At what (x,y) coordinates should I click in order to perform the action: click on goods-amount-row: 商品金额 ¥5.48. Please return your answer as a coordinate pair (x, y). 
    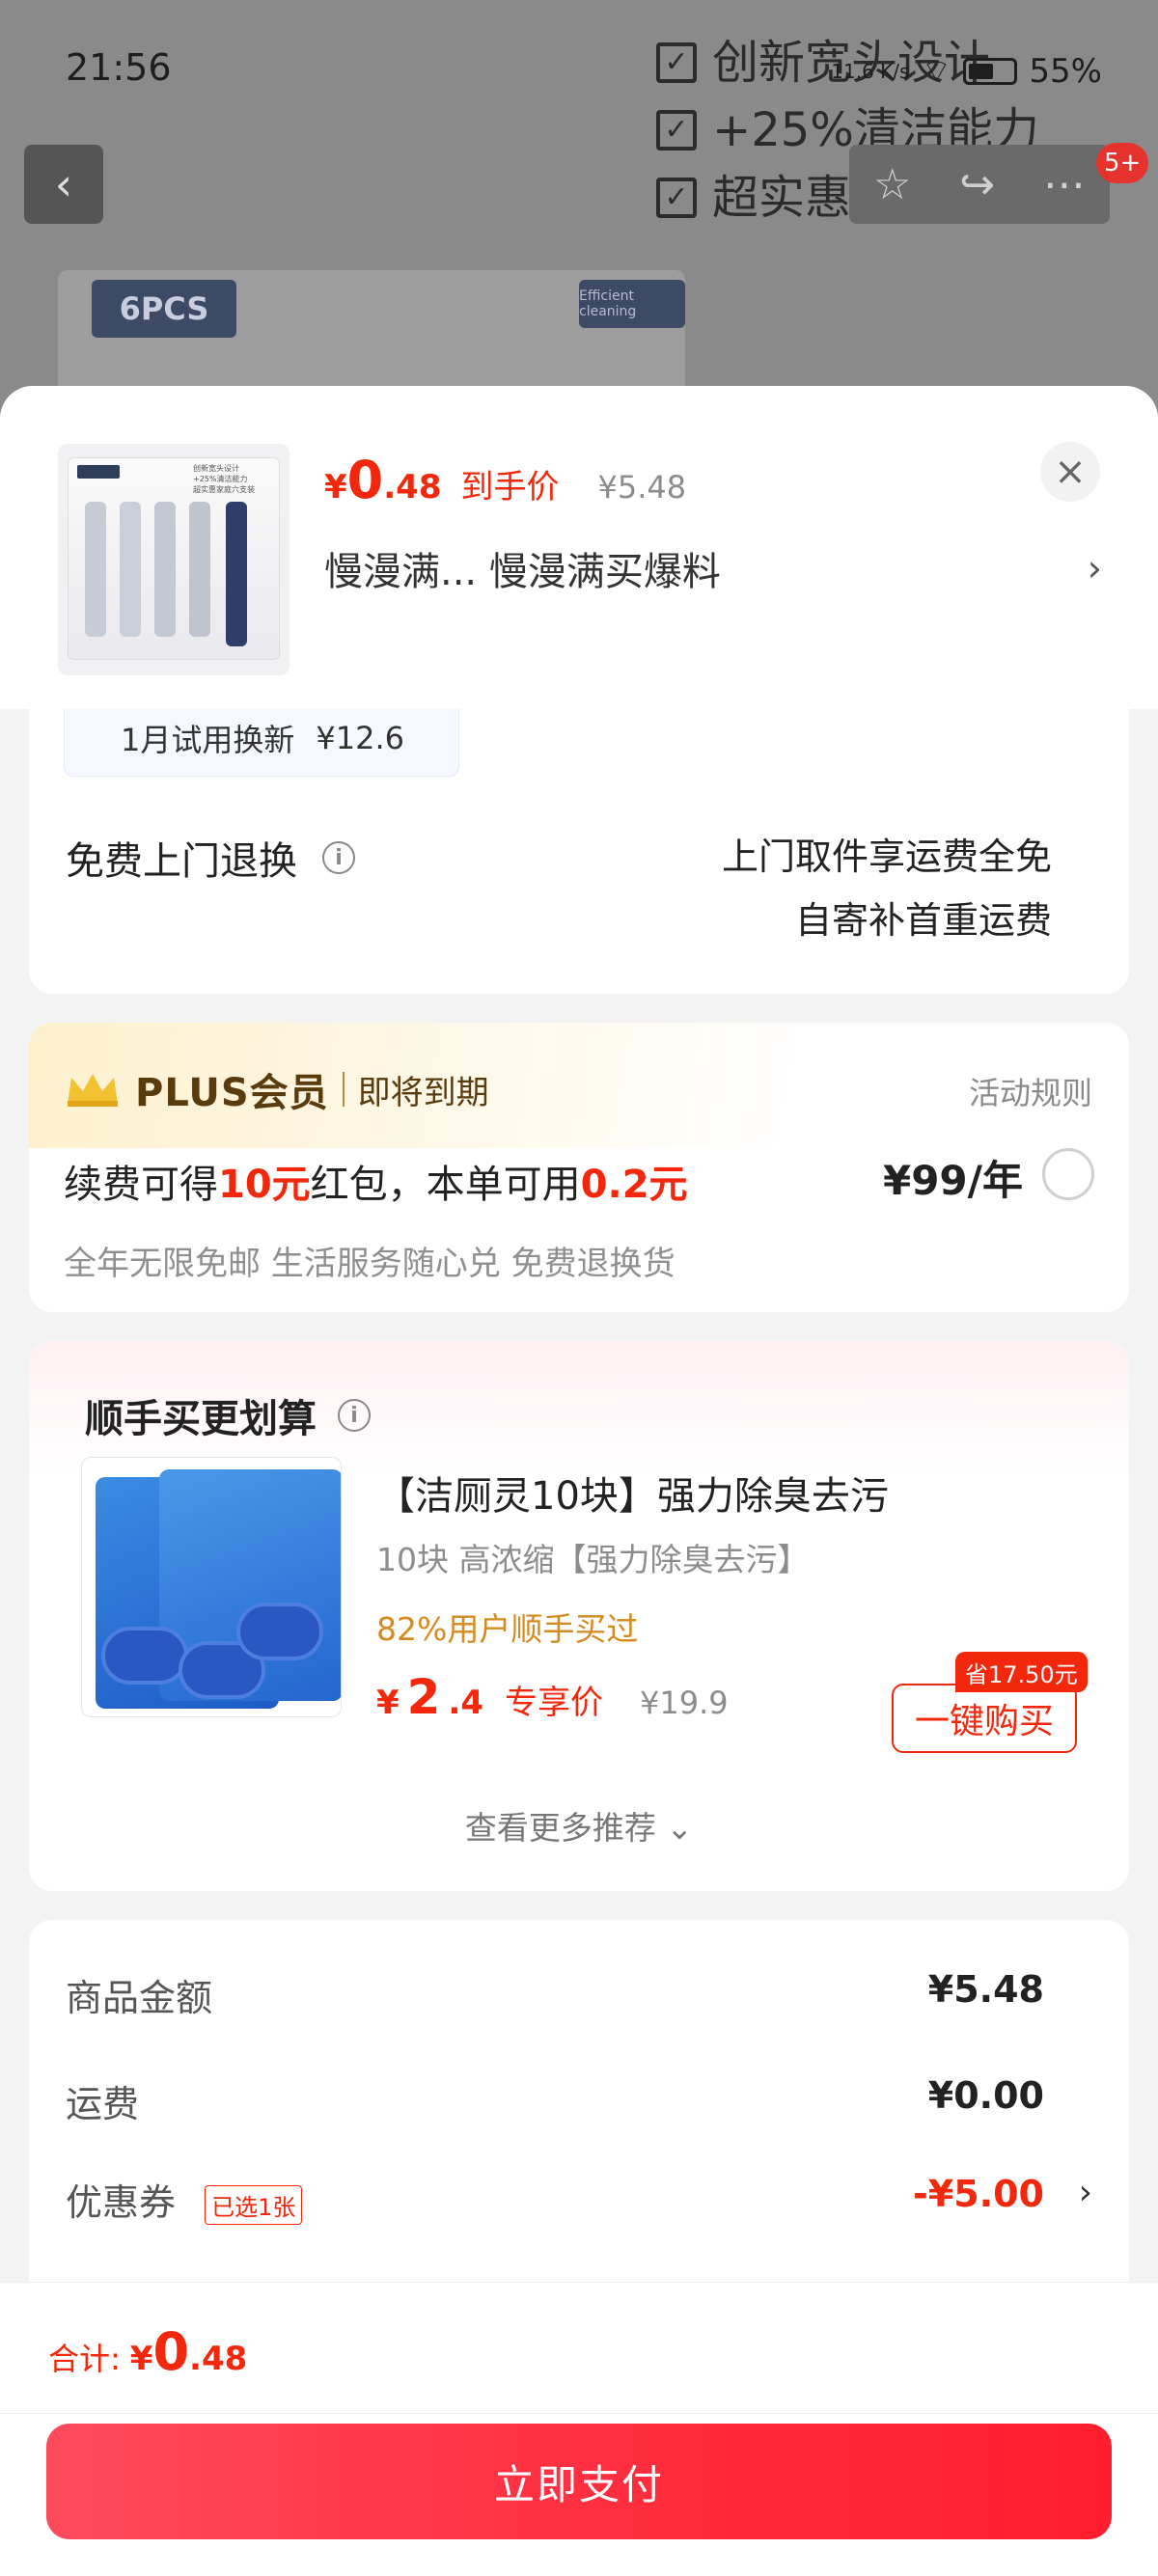
    Looking at the image, I should click on (579, 1994).